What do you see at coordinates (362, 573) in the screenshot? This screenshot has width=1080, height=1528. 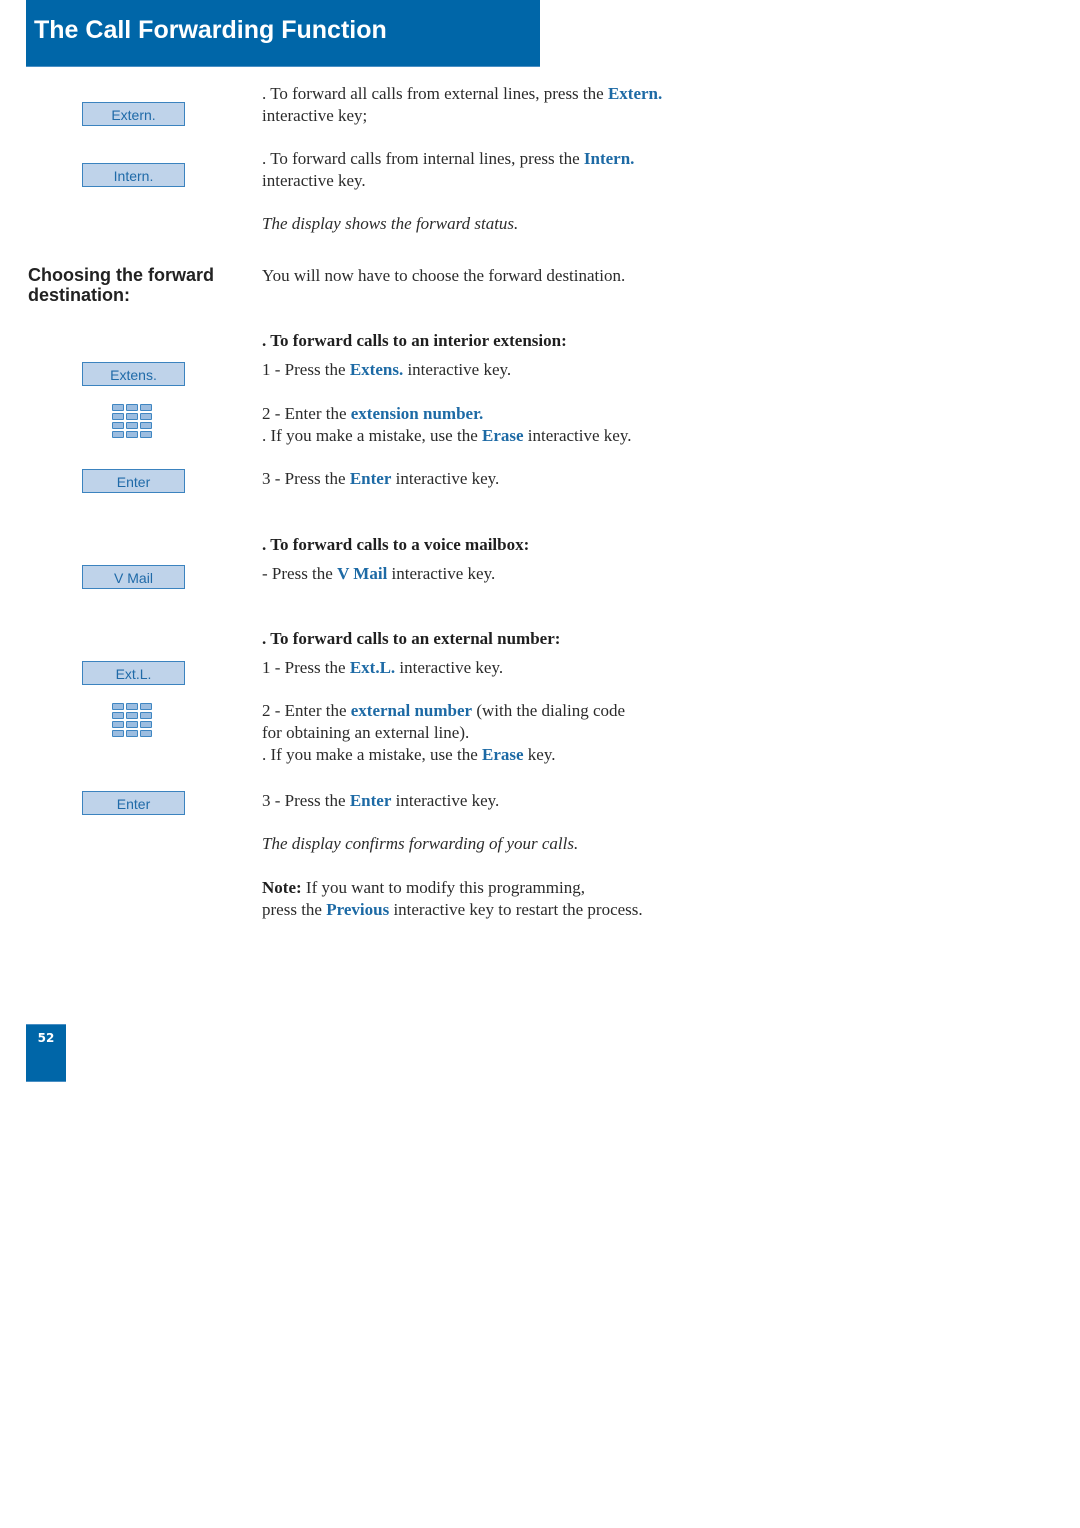 I see `key-ref-vmail: V Mail` at bounding box center [362, 573].